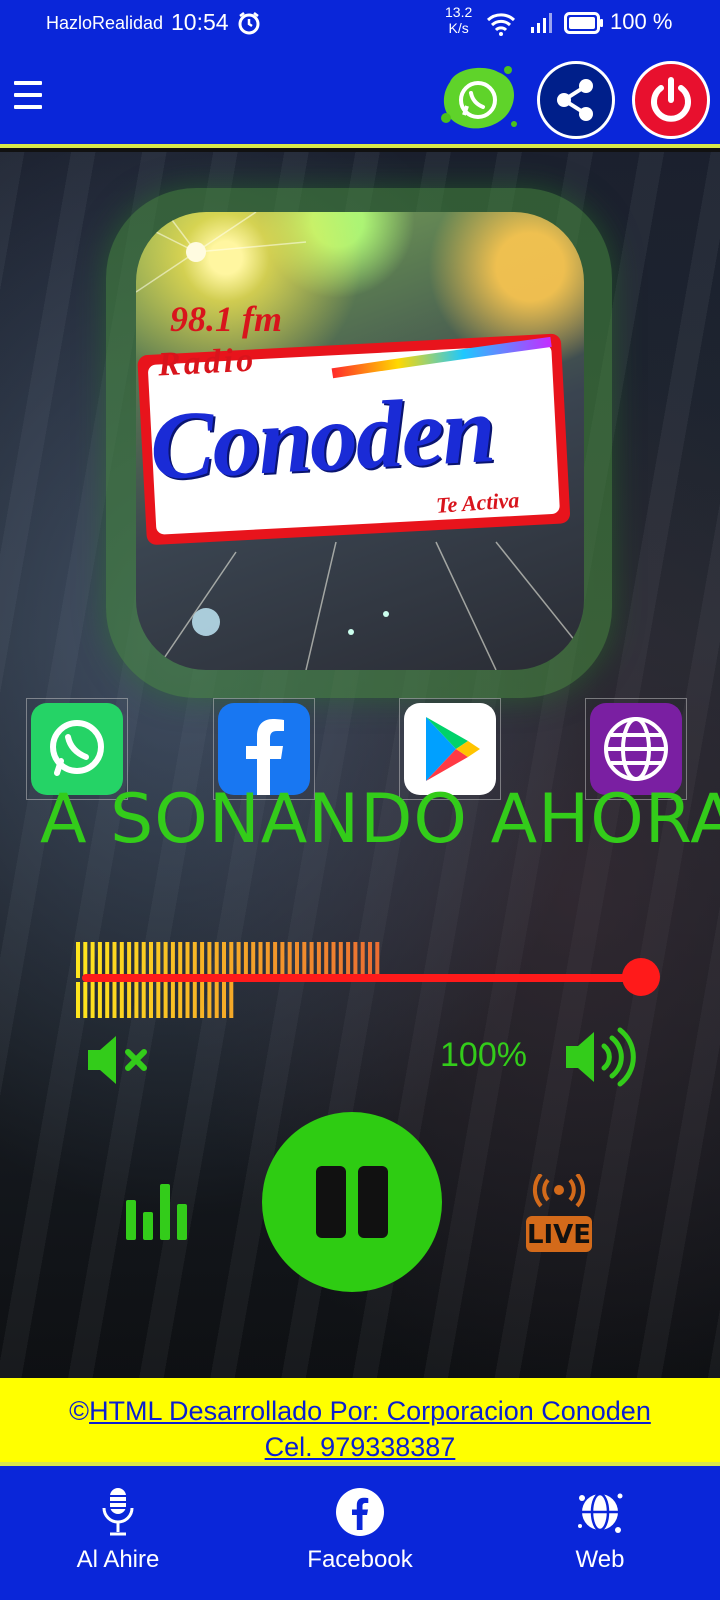  Describe the element at coordinates (249, 25) in the screenshot. I see `alarm-icon` at that location.